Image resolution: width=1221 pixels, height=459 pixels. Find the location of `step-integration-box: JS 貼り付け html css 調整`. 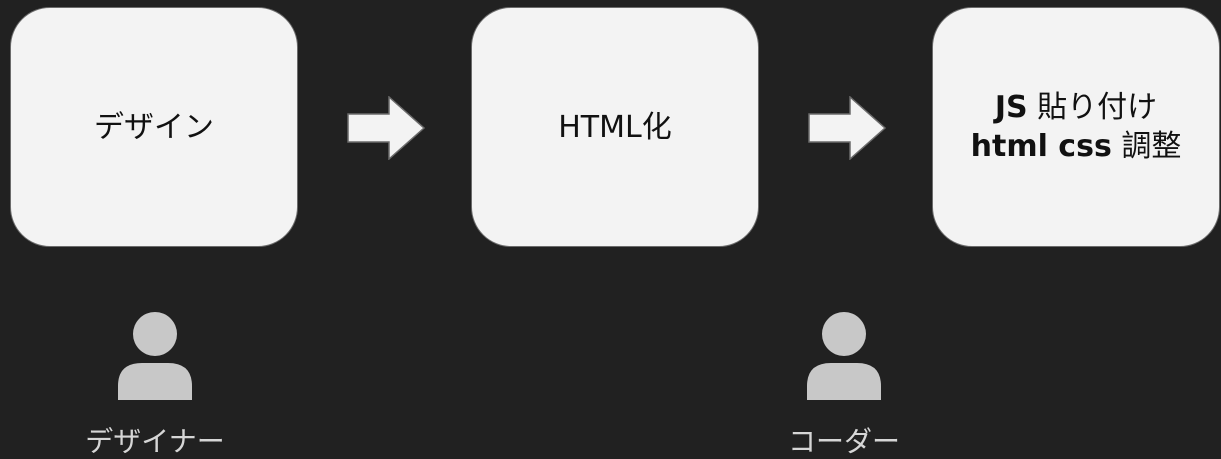

step-integration-box: JS 貼り付け html css 調整 is located at coordinates (1076, 127).